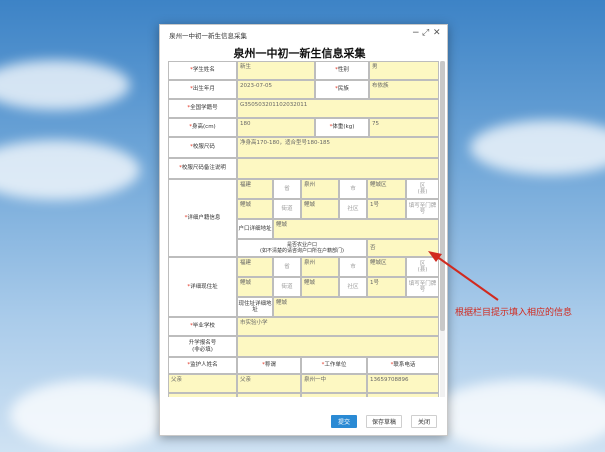 This screenshot has height=452, width=605. I want to click on annotation-arrow-icon, so click(463, 276).